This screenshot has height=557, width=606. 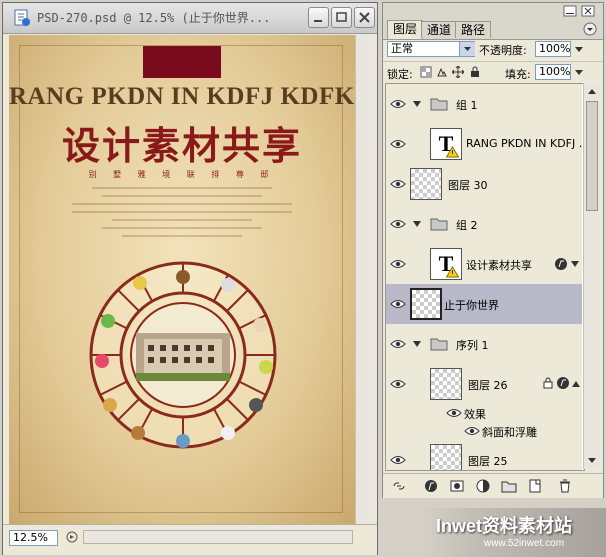 I want to click on layer-name: 组 2, so click(x=467, y=225).